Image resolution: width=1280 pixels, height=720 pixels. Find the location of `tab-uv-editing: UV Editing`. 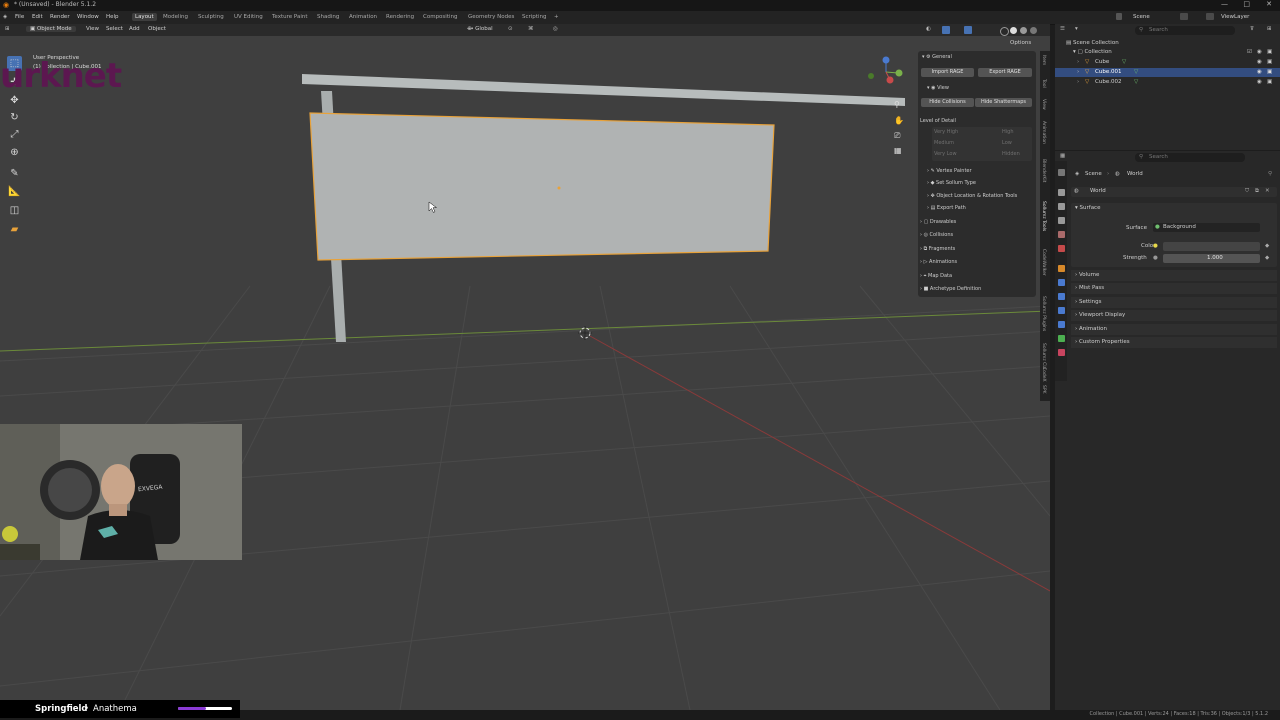

tab-uv-editing: UV Editing is located at coordinates (248, 17).